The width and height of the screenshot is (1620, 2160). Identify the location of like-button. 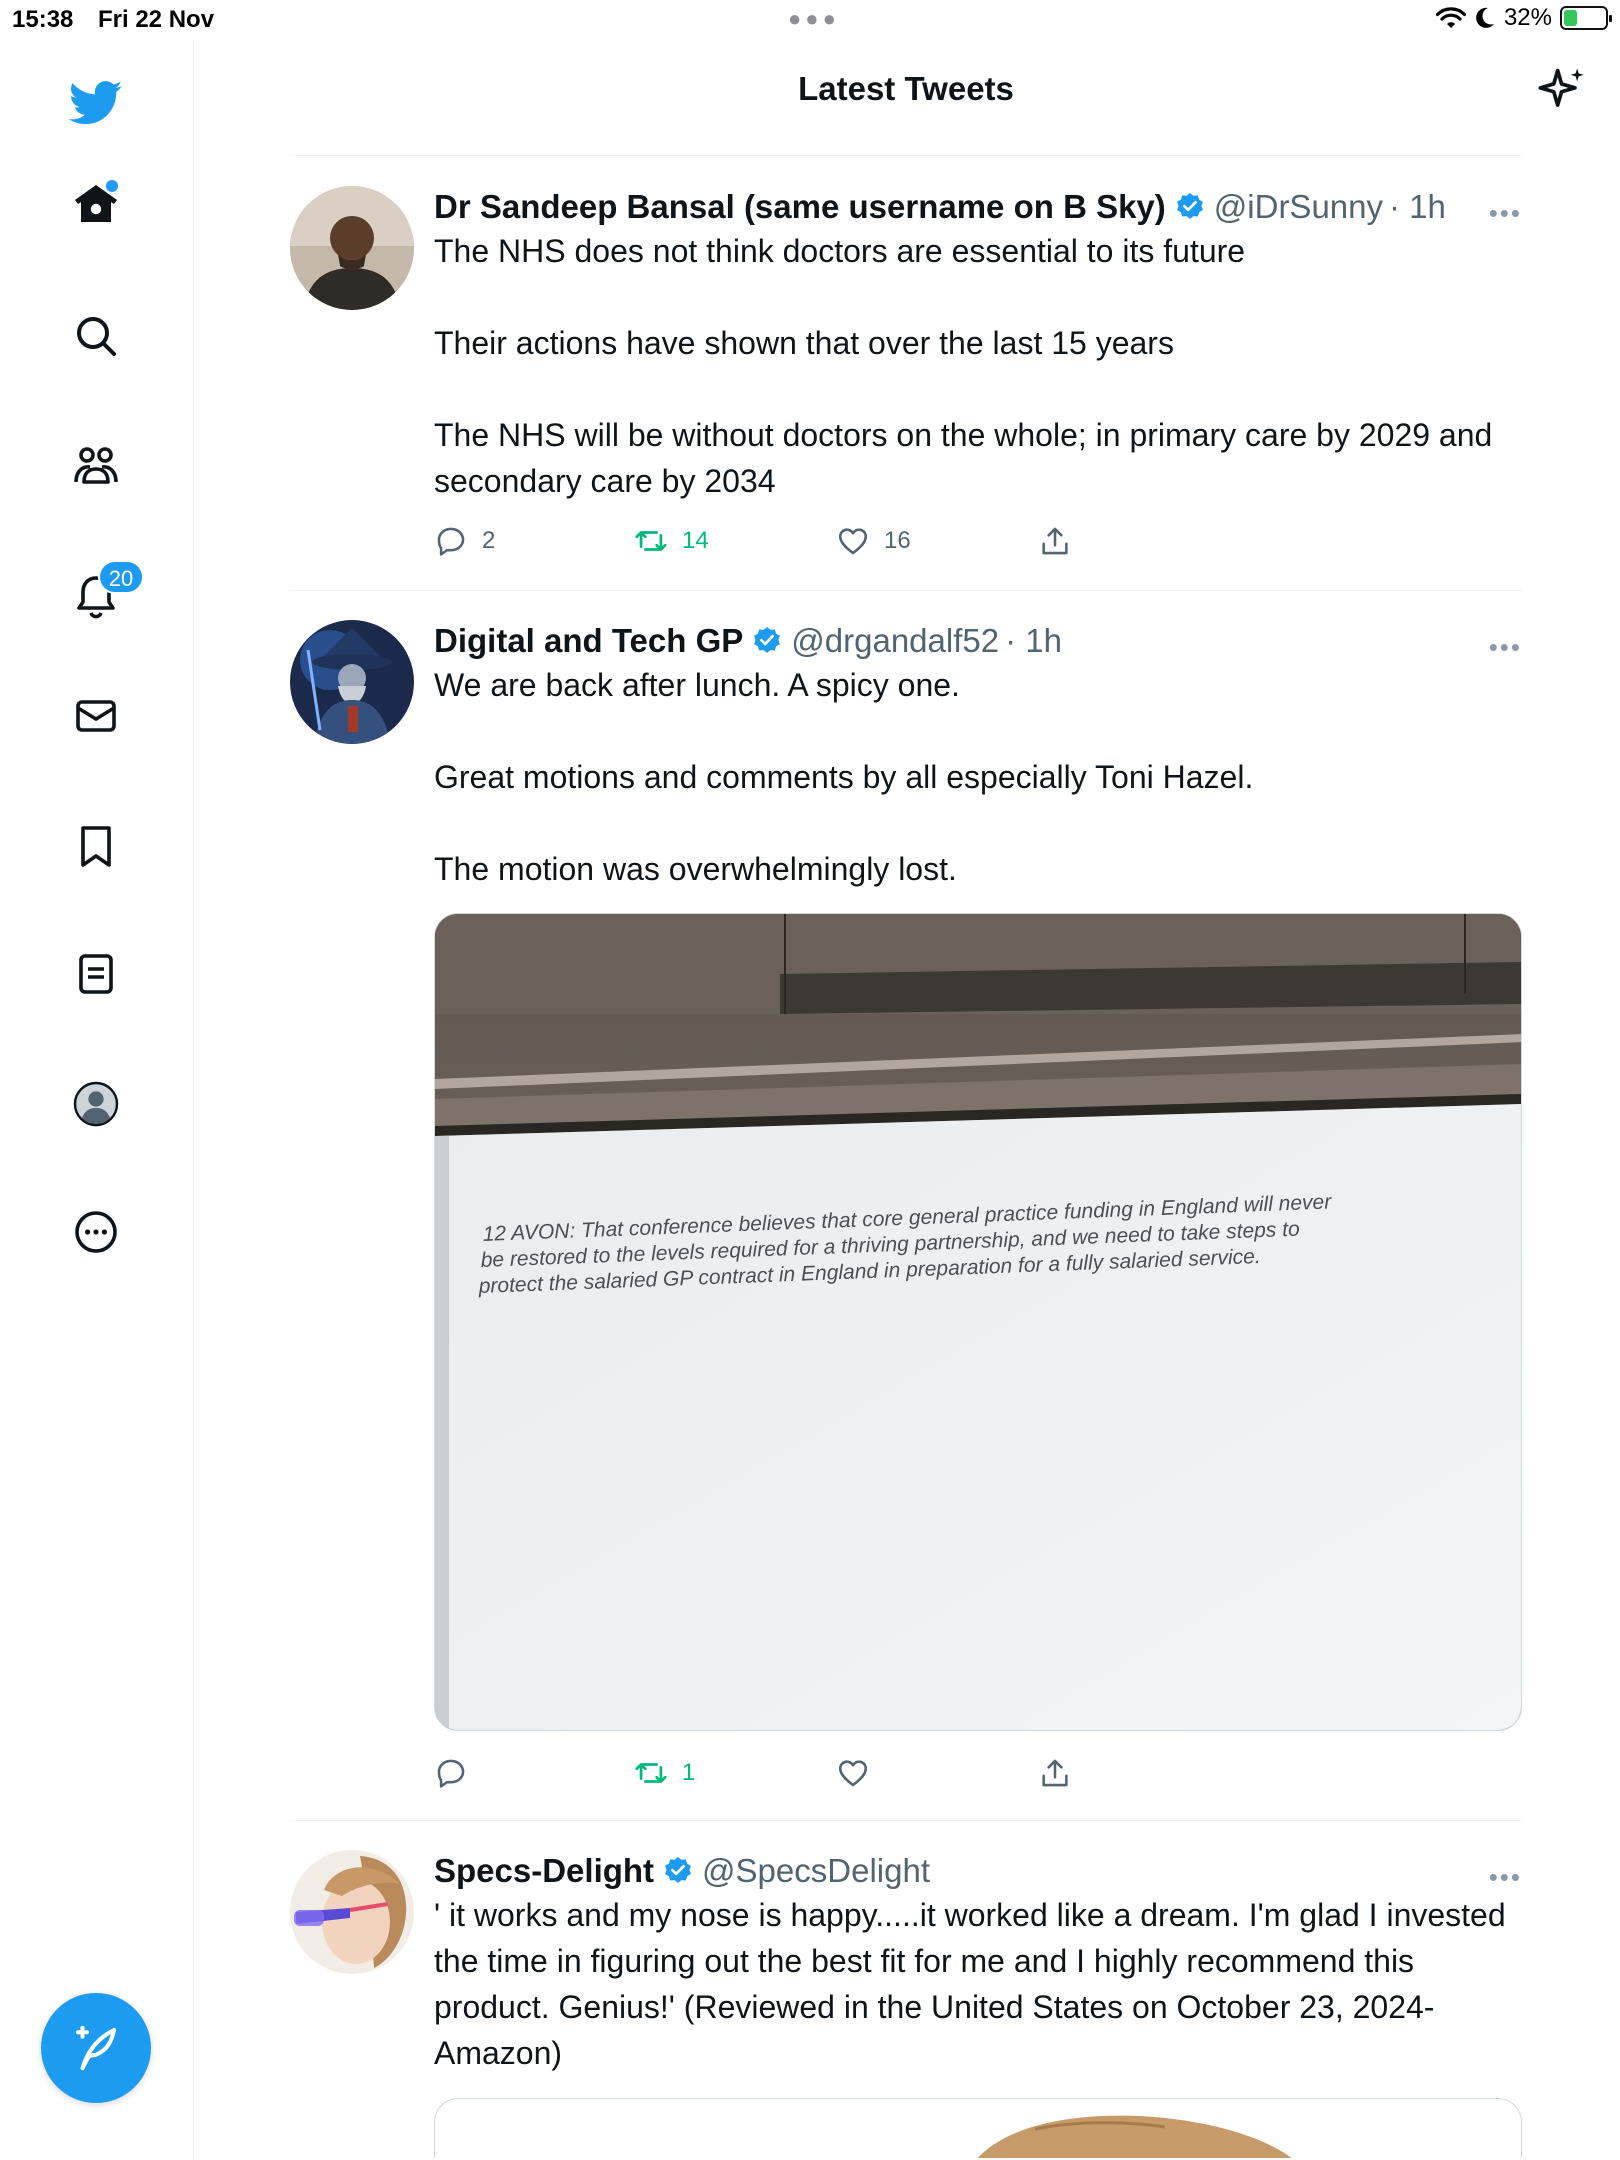
(860, 1773).